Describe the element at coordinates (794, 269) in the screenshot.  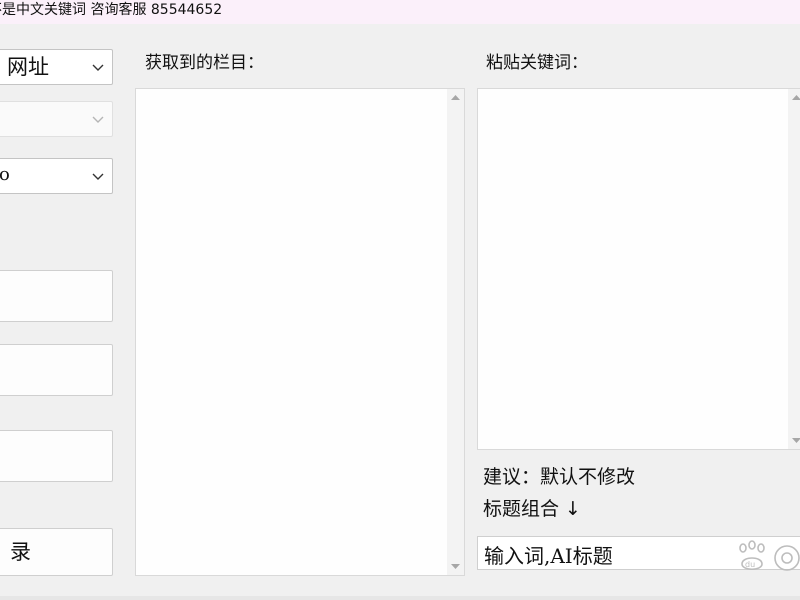
I see `keywords-scrollbar` at that location.